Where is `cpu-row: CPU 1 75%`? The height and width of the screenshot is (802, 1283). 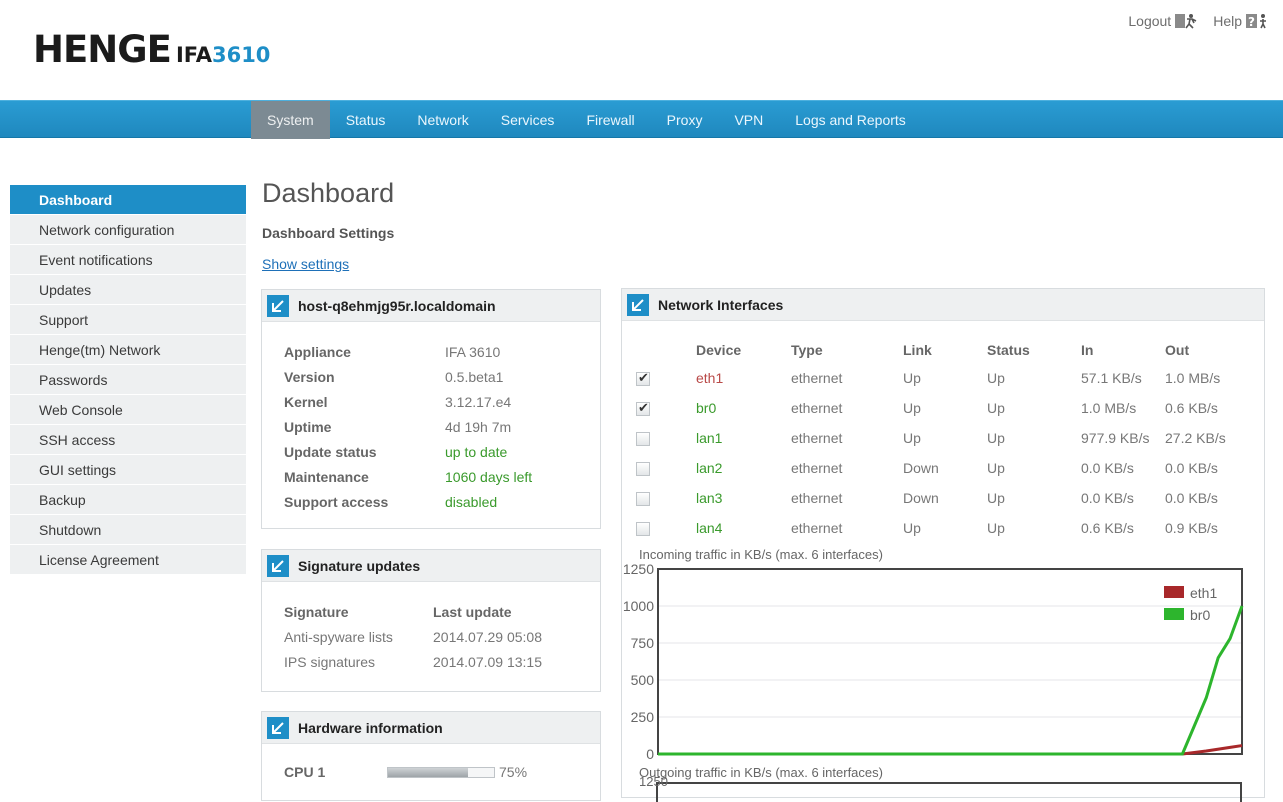
cpu-row: CPU 1 75% is located at coordinates (405, 772).